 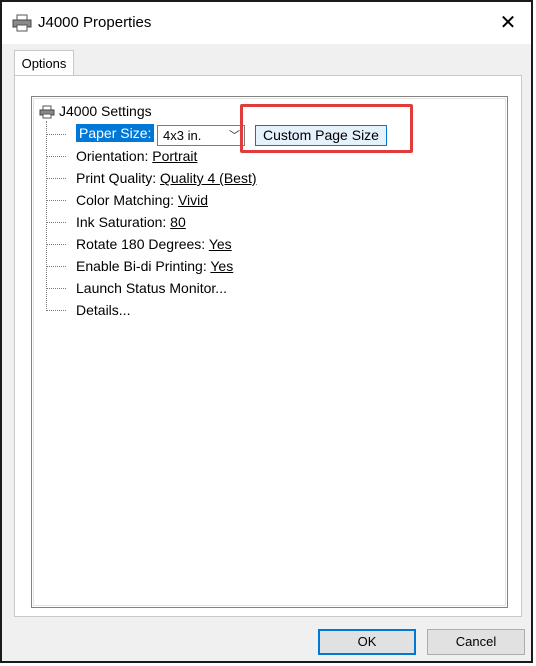 I want to click on paper-size-label: Paper Size:, so click(x=115, y=133).